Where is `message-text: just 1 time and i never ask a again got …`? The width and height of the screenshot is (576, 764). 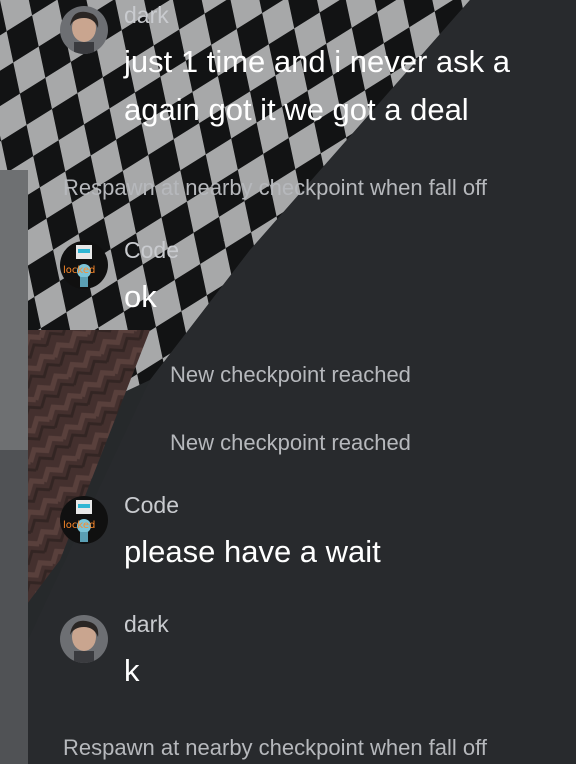
message-text: just 1 time and i never ask a again got … is located at coordinates (317, 86).